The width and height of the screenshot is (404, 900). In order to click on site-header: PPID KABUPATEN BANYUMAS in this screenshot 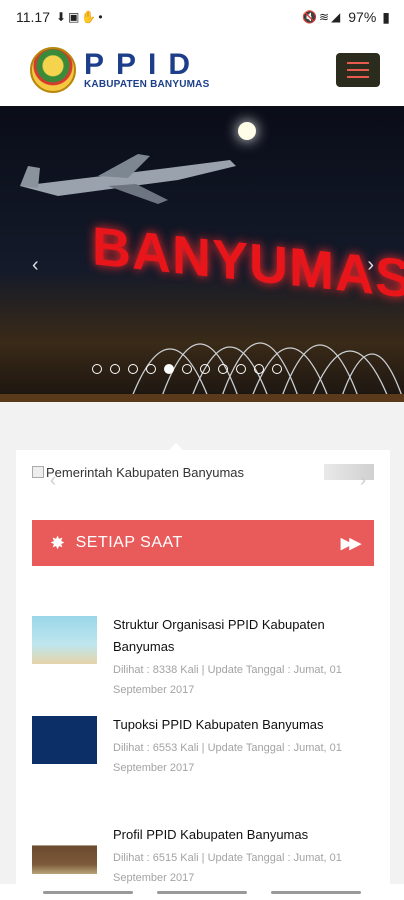, I will do `click(202, 70)`.